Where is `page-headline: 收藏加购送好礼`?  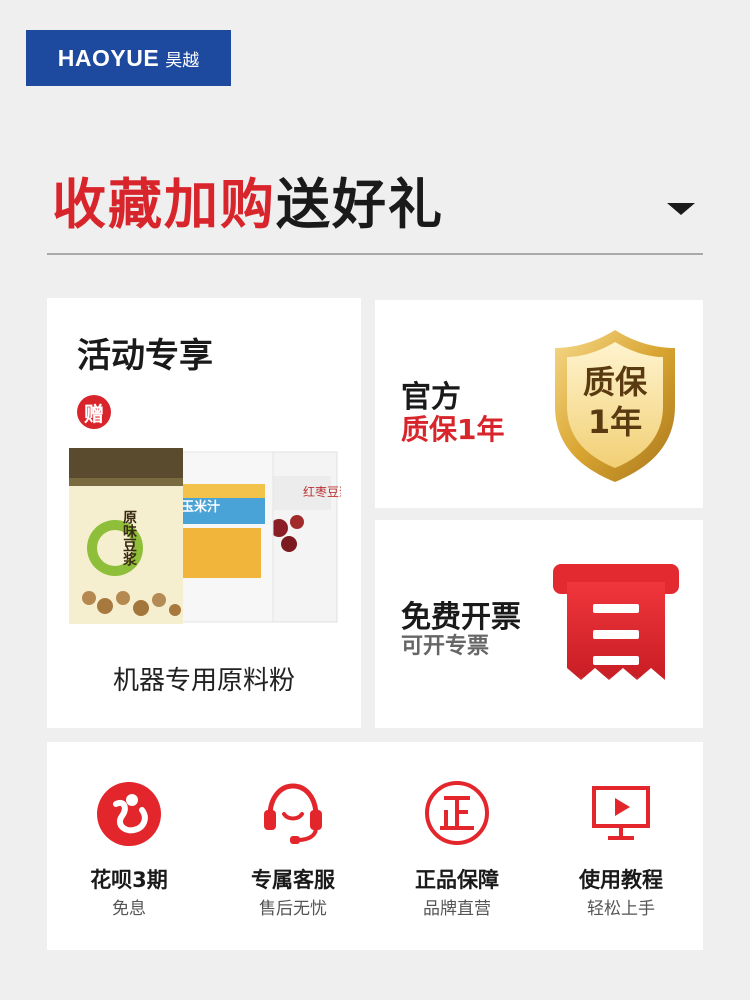
page-headline: 收藏加购送好礼 is located at coordinates (248, 199).